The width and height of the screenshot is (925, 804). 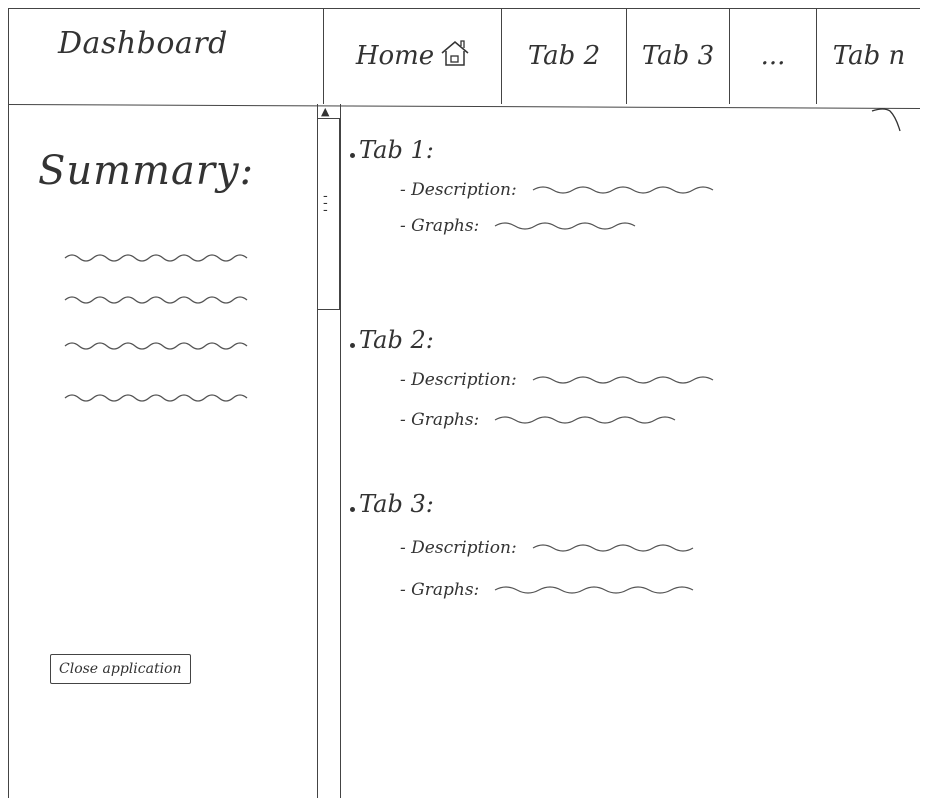 I want to click on tab-summary-section: Tab 3: - Description: - Graphs:, so click(x=531, y=549).